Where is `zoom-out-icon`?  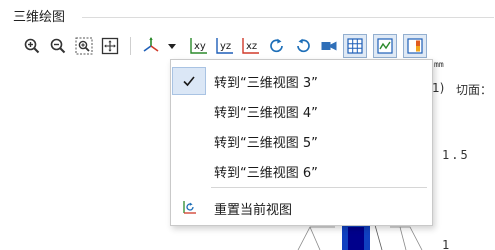 zoom-out-icon is located at coordinates (58, 46).